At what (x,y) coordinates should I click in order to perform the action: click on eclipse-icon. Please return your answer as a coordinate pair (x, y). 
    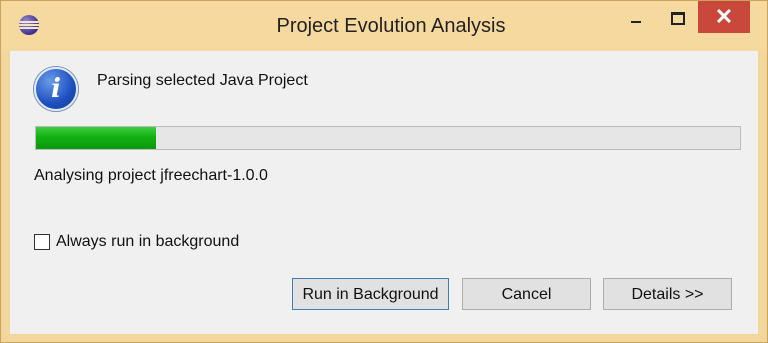
    Looking at the image, I should click on (29, 25).